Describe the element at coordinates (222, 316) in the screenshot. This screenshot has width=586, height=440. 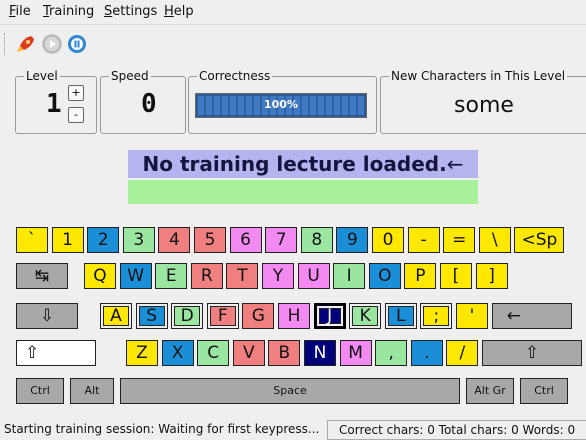
I see `key-f: F` at that location.